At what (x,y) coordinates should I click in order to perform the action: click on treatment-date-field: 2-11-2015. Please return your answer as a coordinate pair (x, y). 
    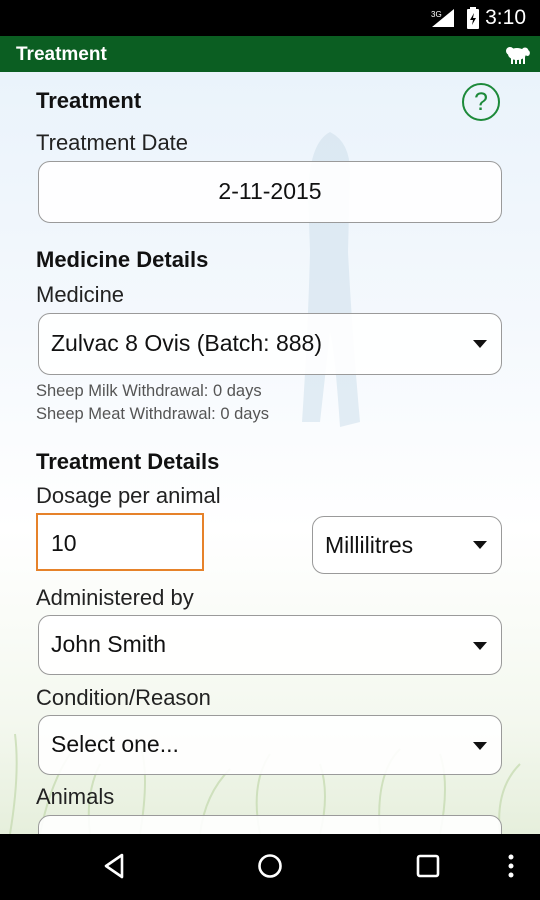
    Looking at the image, I should click on (270, 192).